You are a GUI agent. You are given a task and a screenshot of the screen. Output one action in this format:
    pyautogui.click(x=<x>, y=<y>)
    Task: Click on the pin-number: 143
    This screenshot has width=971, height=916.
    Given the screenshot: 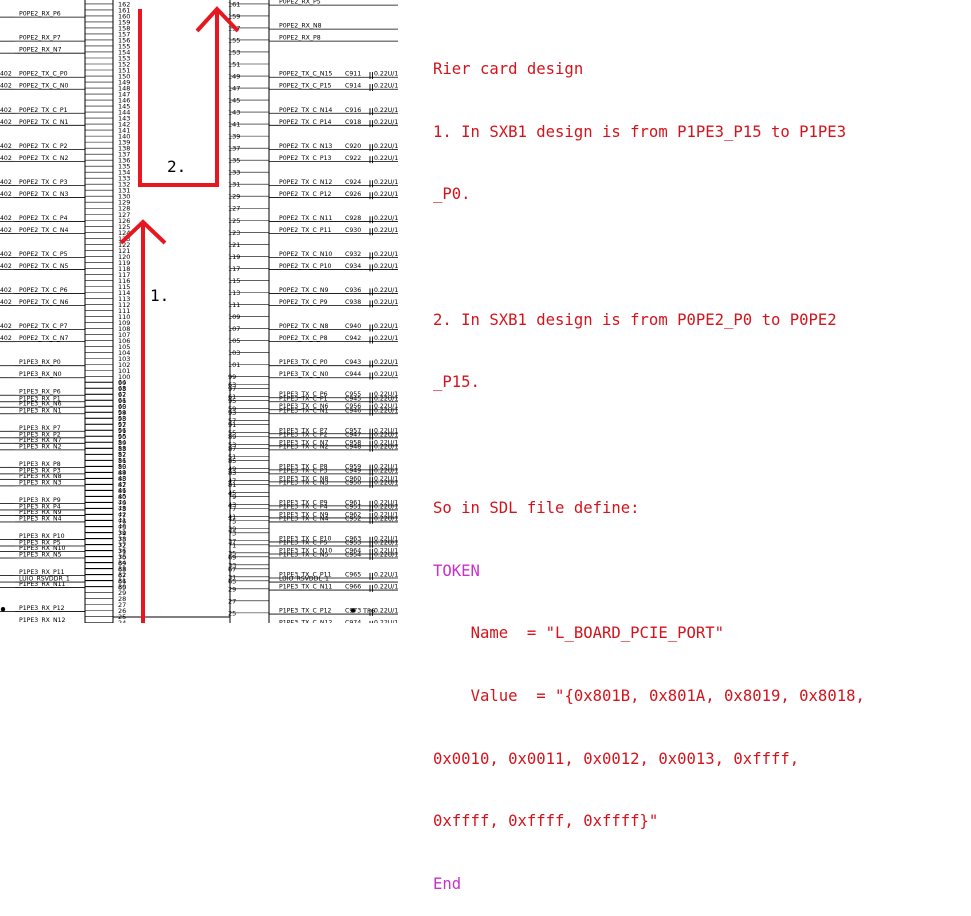 What is the action you would take?
    pyautogui.click(x=234, y=113)
    